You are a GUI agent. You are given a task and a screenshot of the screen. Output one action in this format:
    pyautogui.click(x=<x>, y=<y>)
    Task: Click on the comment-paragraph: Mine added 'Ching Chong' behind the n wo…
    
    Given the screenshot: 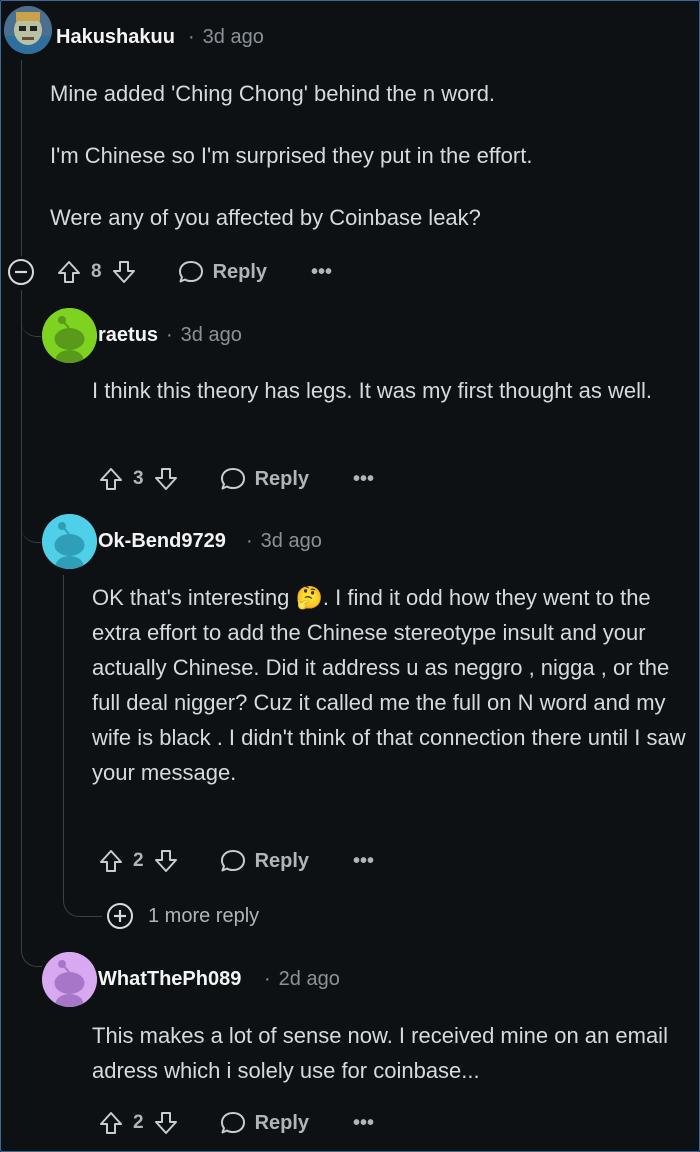 What is the action you would take?
    pyautogui.click(x=273, y=93)
    